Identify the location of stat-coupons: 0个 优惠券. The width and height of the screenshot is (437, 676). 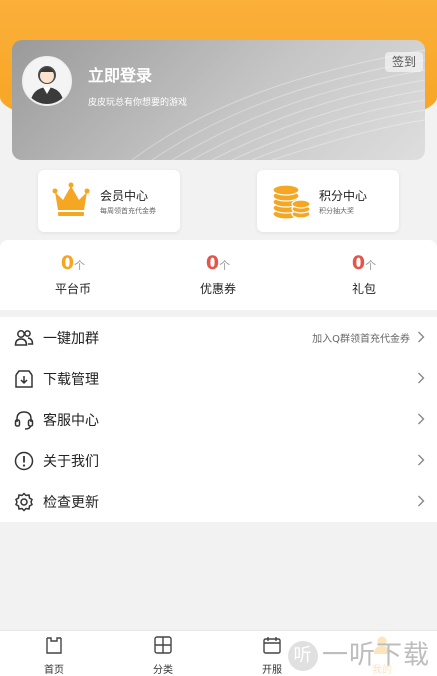
(218, 274).